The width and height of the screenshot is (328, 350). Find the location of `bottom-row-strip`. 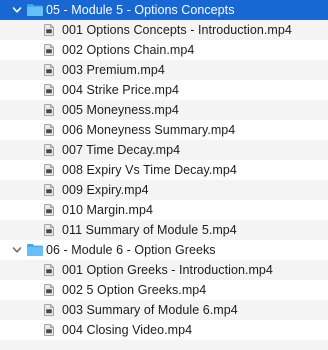

bottom-row-strip is located at coordinates (164, 345).